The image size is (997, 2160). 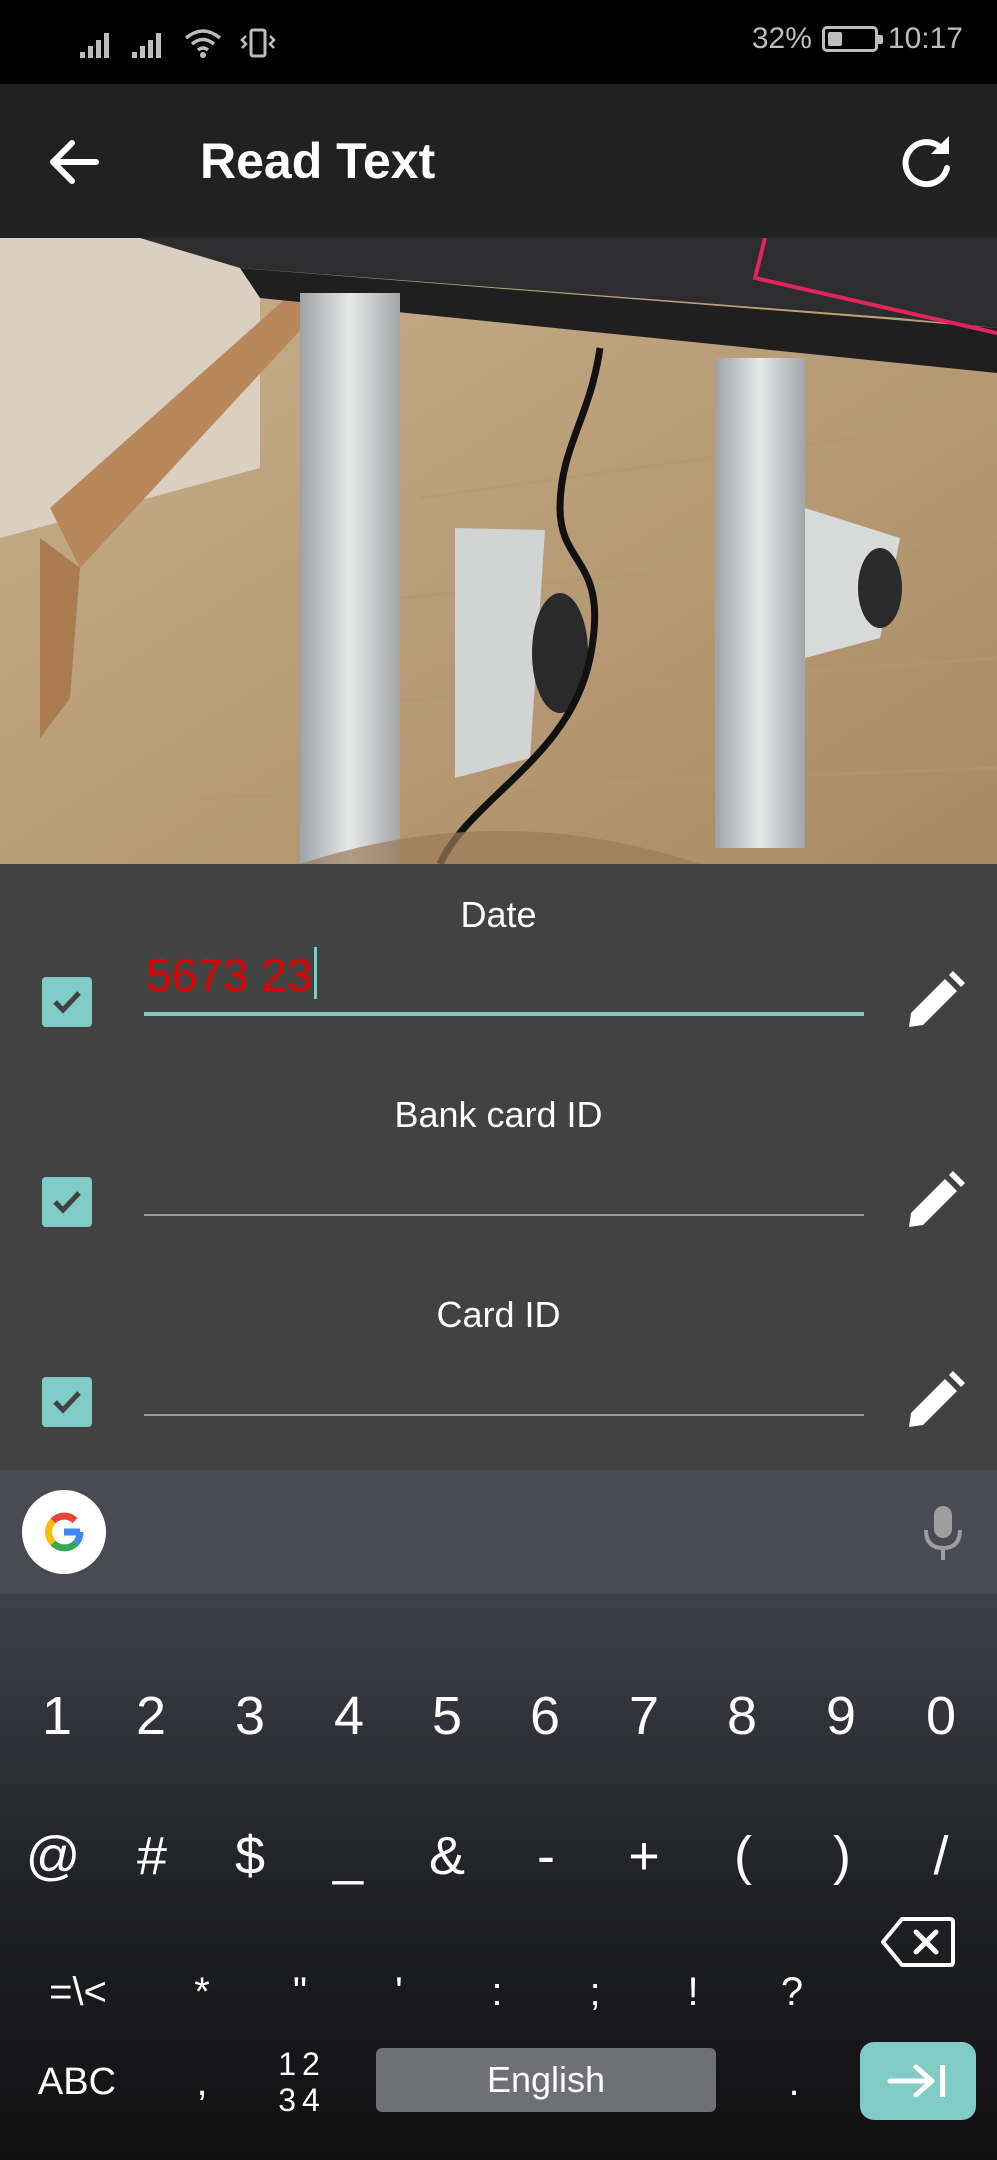 I want to click on keyboard-suggestion-strip, so click(x=498, y=1532).